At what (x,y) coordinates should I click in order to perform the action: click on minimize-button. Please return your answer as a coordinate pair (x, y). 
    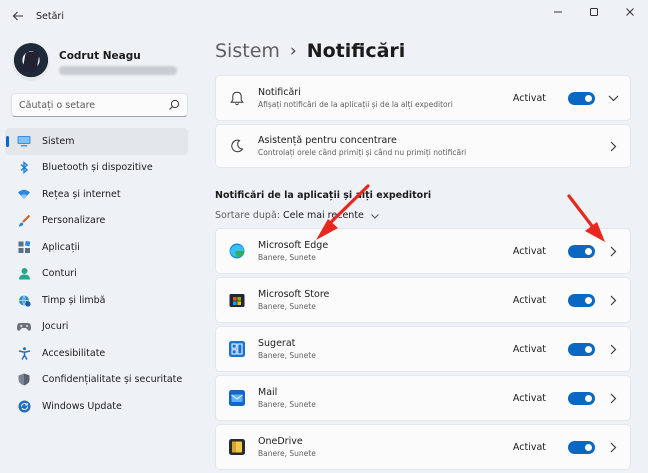
    Looking at the image, I should click on (558, 12).